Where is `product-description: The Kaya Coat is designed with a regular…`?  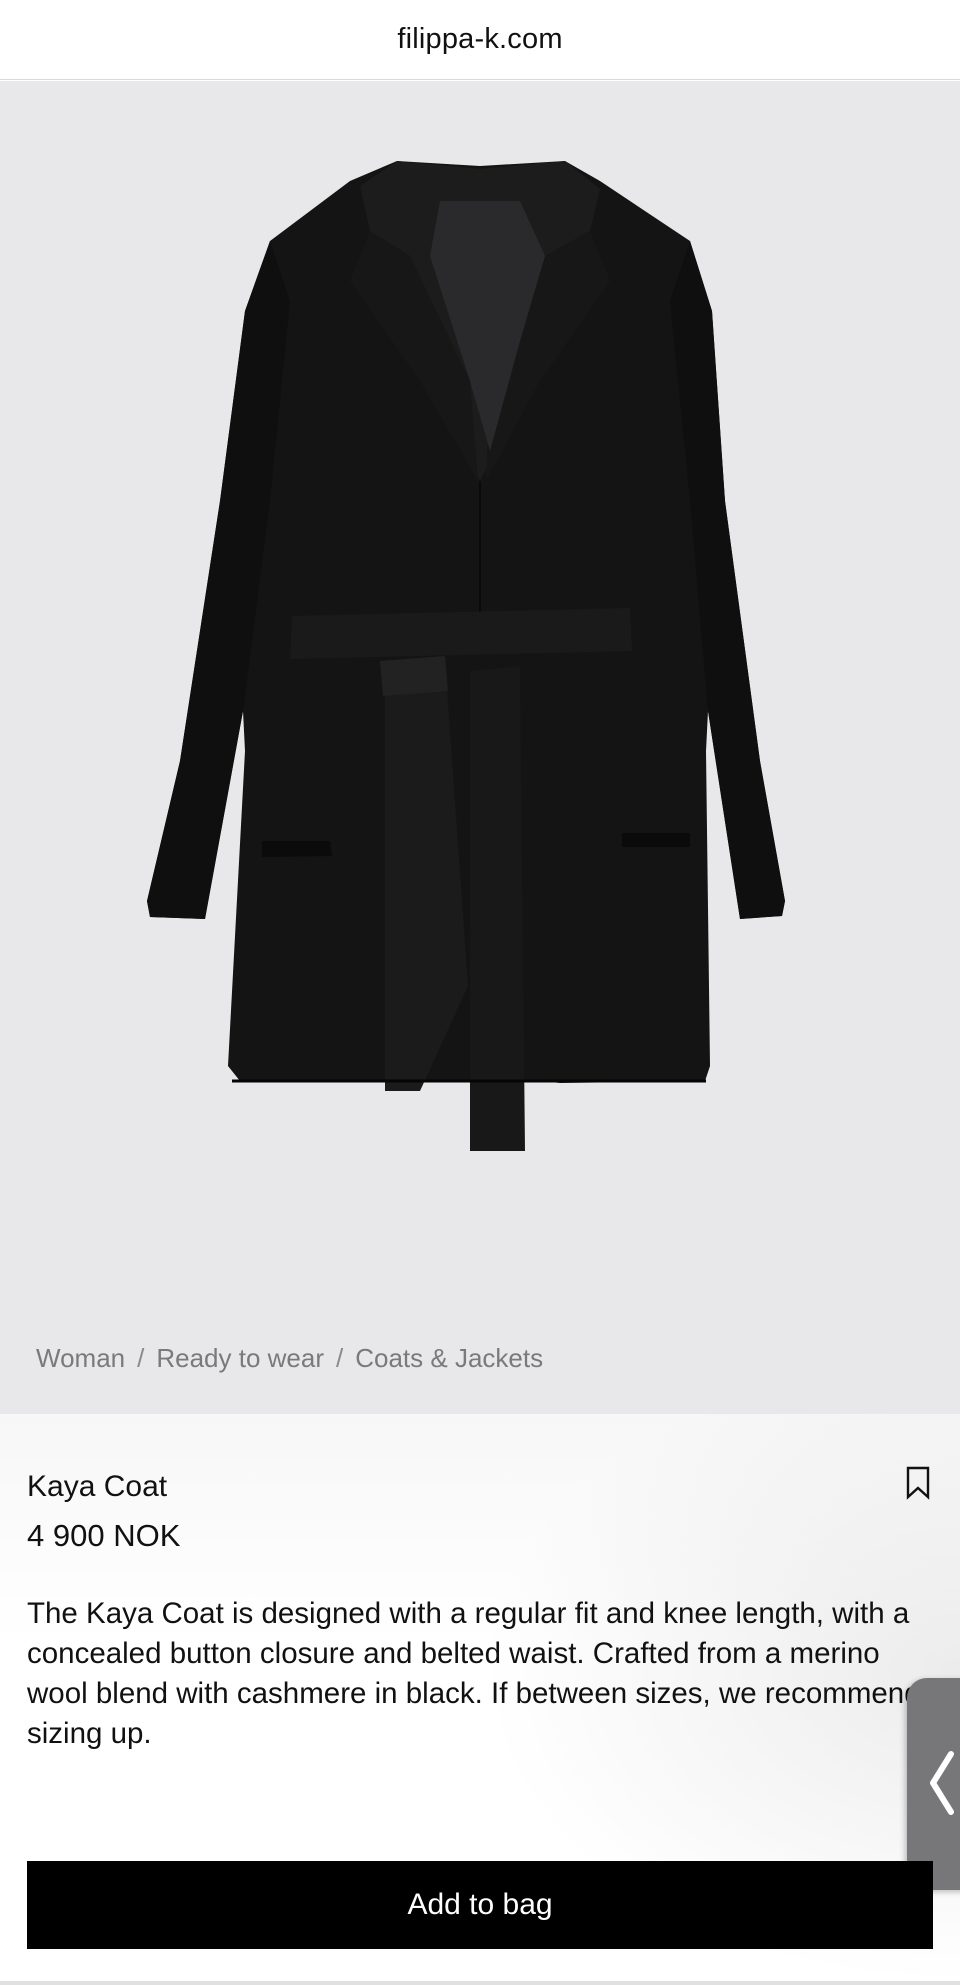 product-description: The Kaya Coat is designed with a regular… is located at coordinates (474, 1673).